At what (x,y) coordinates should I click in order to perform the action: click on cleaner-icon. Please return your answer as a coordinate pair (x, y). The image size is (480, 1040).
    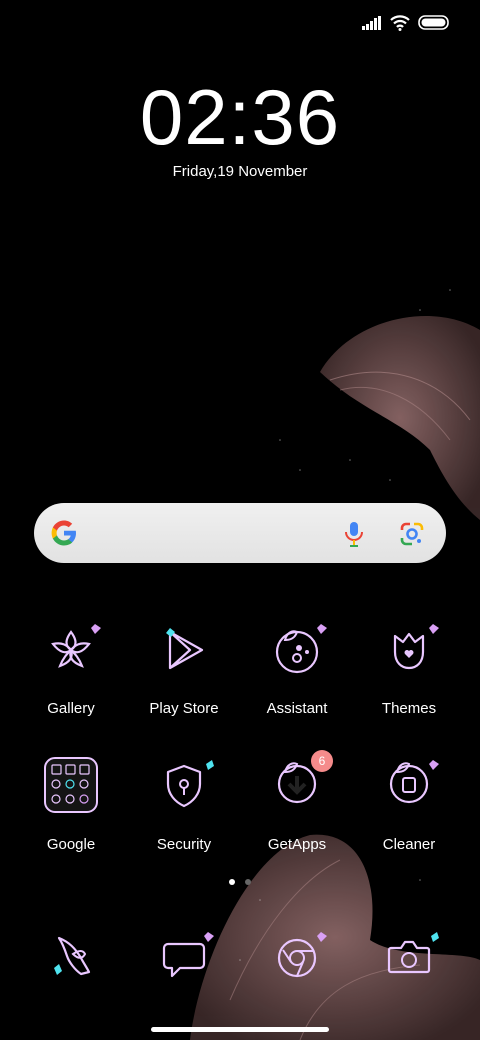
    Looking at the image, I should click on (409, 786).